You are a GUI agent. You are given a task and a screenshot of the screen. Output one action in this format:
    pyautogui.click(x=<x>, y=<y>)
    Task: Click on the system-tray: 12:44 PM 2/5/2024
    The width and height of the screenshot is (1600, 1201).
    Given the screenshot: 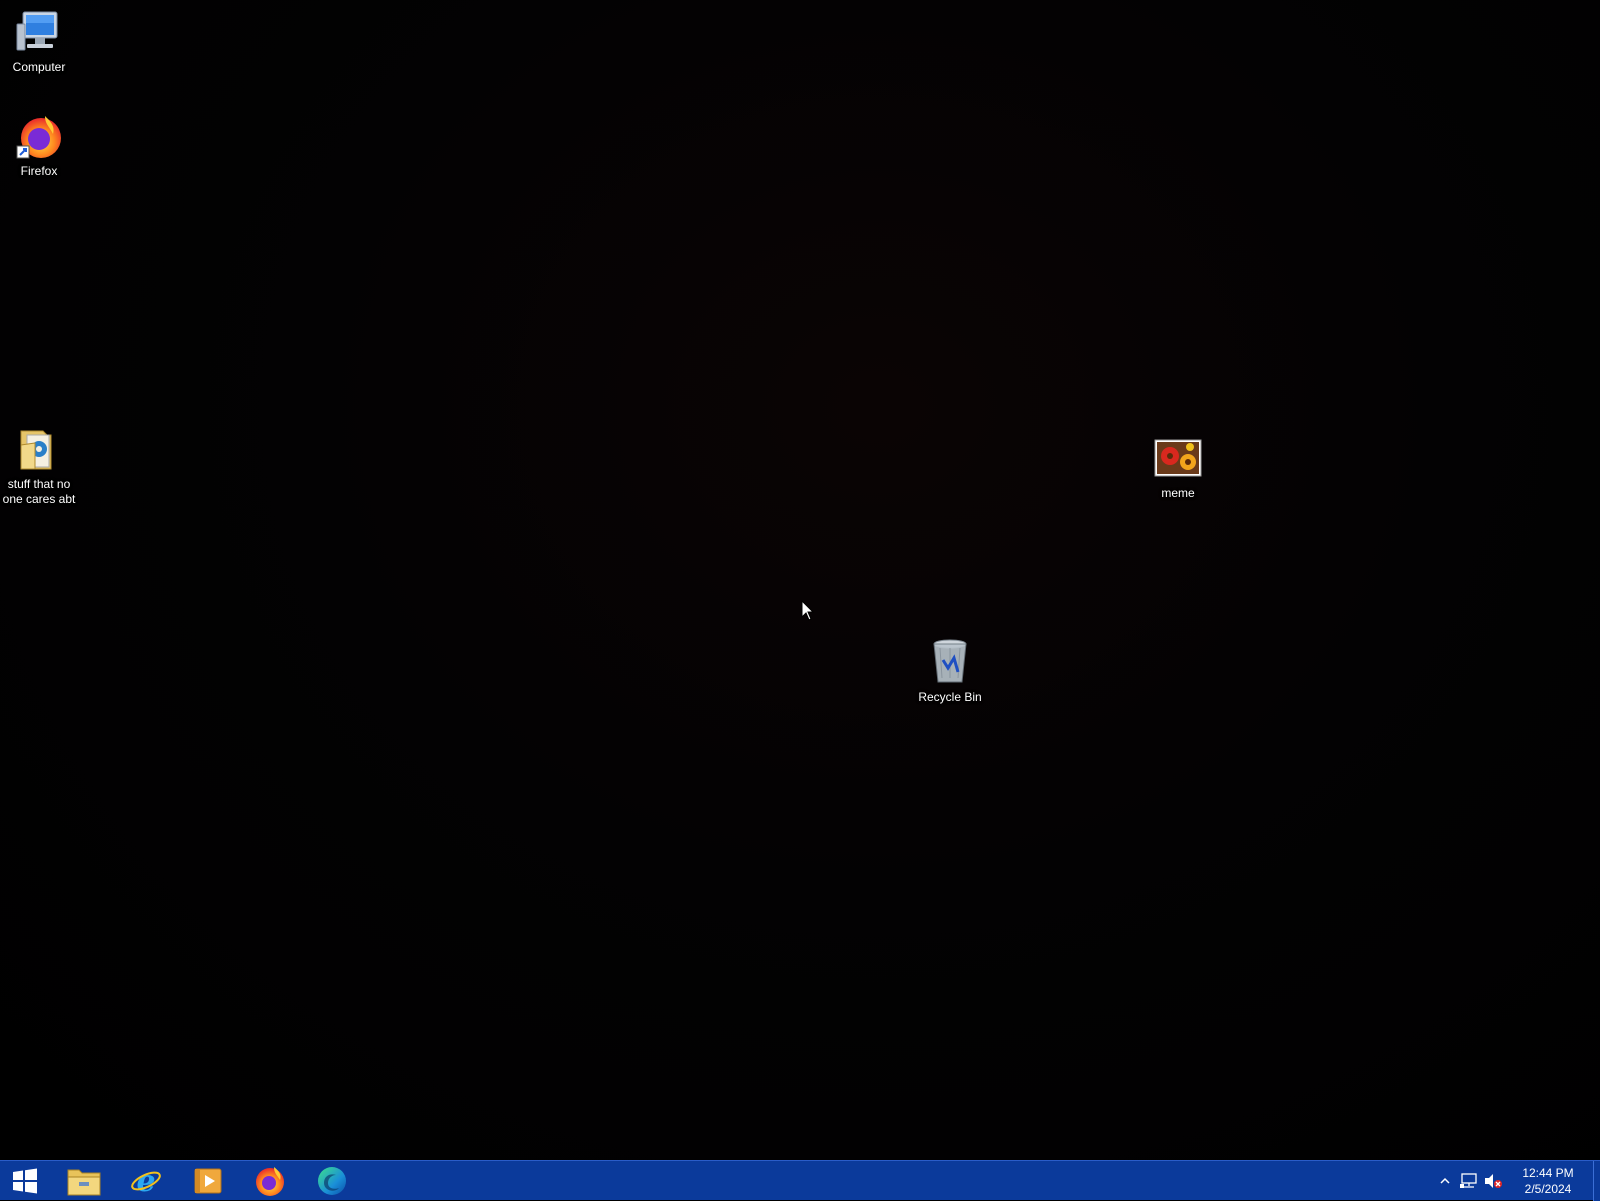 What is the action you would take?
    pyautogui.click(x=1516, y=1181)
    